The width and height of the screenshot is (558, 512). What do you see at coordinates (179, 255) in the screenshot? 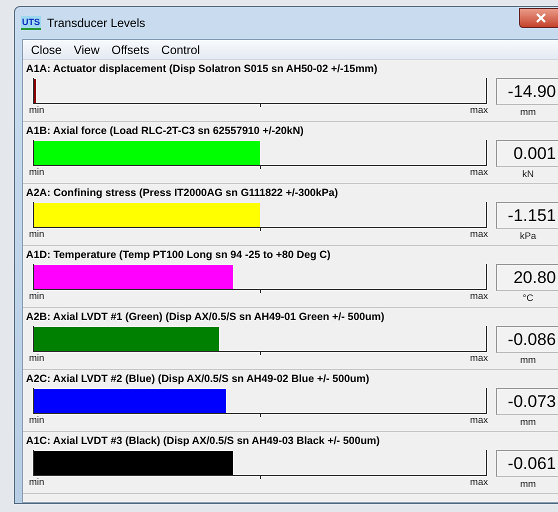
I see `channel-label: A1D: Temperature (Temp PT100 Long sn 94 -25 to +80 Deg C)` at bounding box center [179, 255].